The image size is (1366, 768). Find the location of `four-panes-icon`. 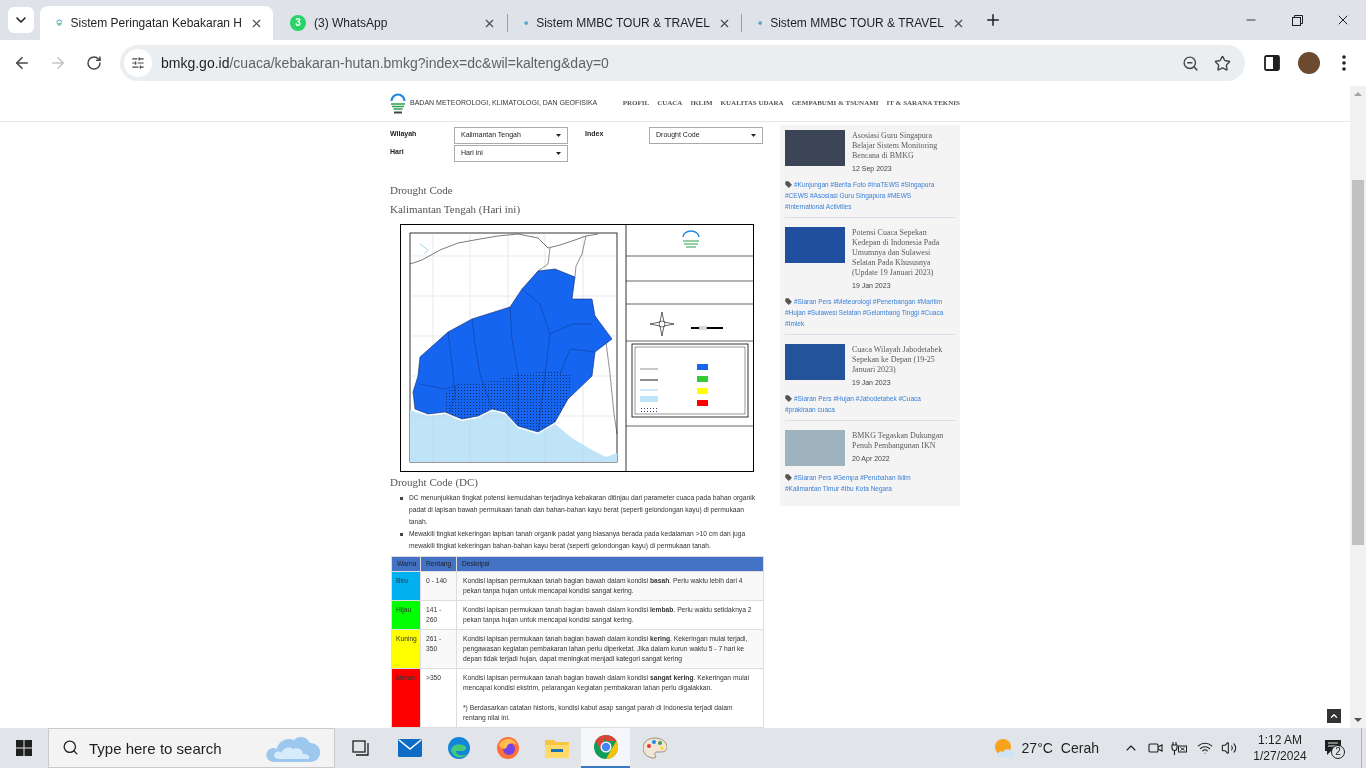

four-panes-icon is located at coordinates (24, 748).